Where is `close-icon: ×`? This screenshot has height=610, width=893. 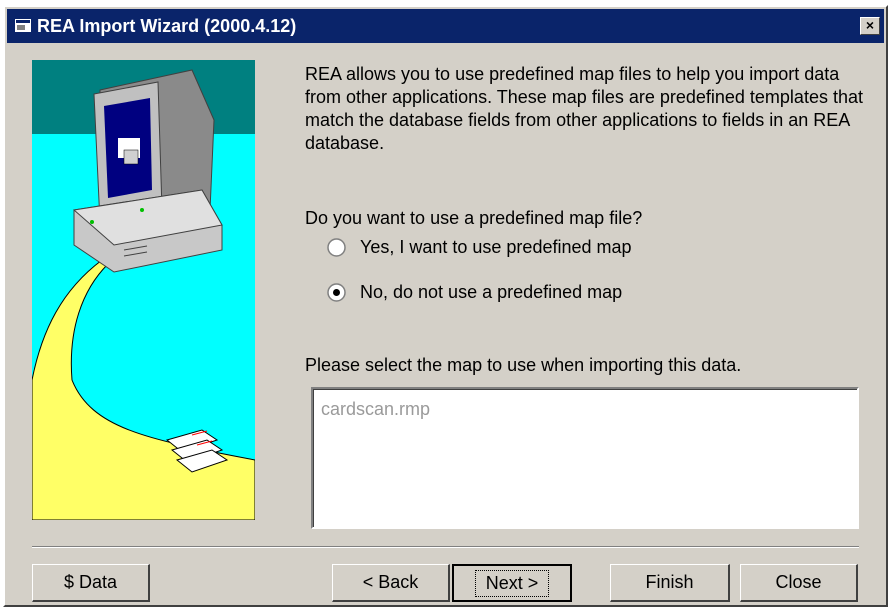
close-icon: × is located at coordinates (870, 25).